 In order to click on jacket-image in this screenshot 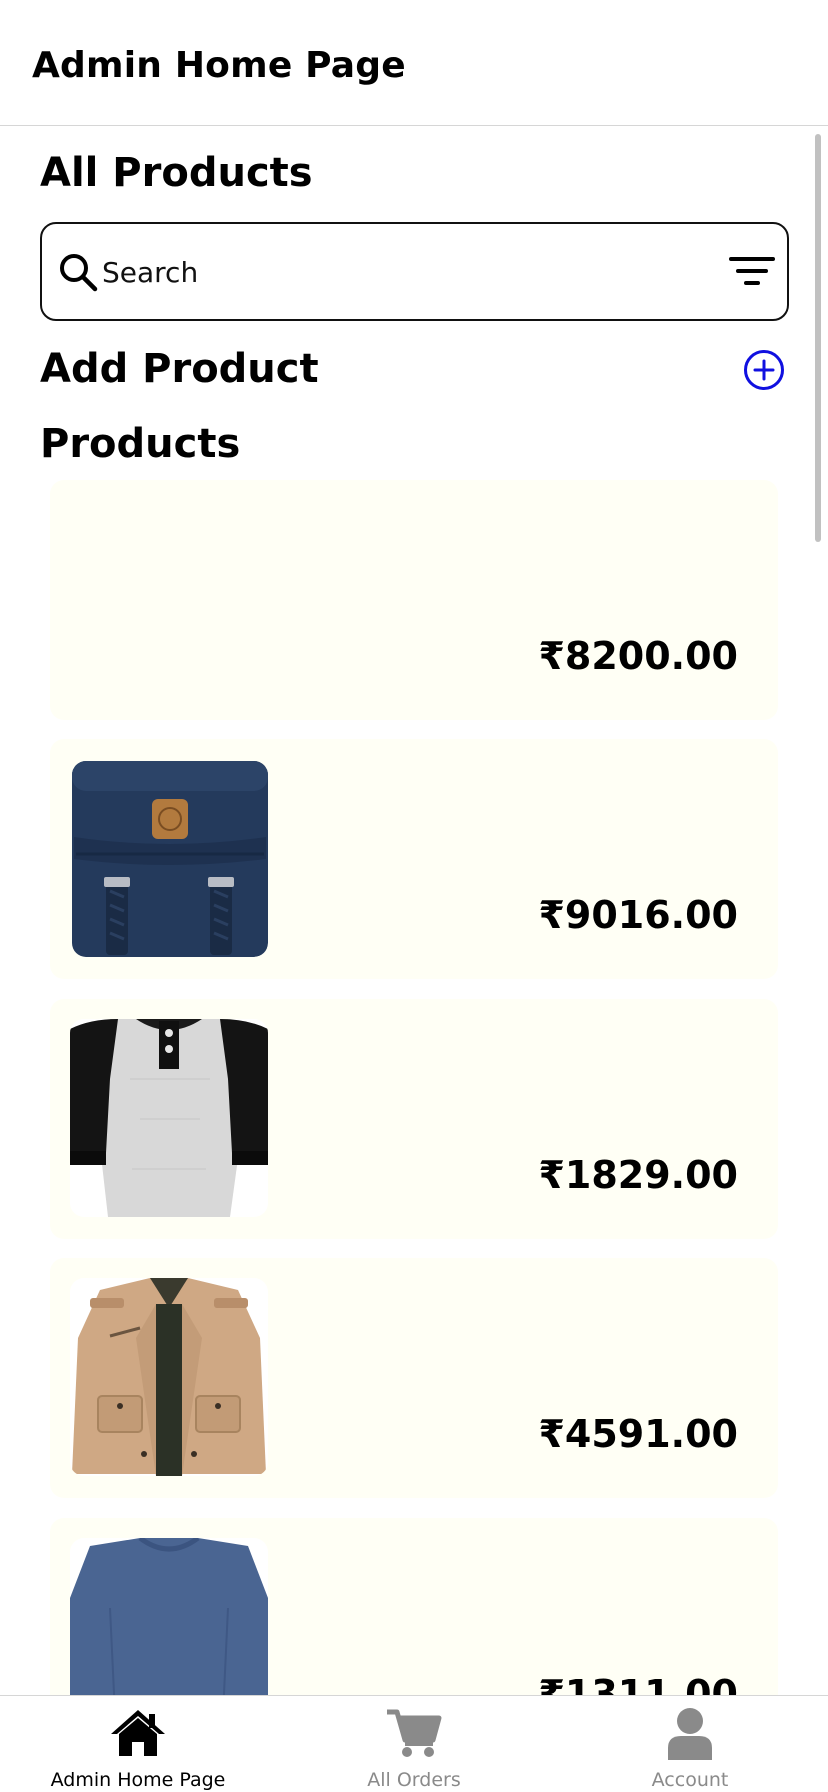, I will do `click(169, 1377)`.